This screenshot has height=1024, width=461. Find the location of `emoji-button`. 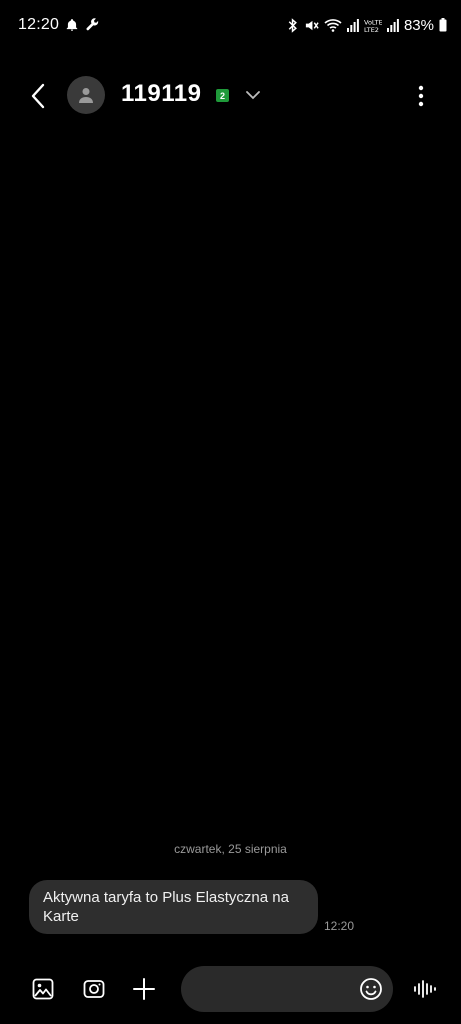

emoji-button is located at coordinates (371, 989).